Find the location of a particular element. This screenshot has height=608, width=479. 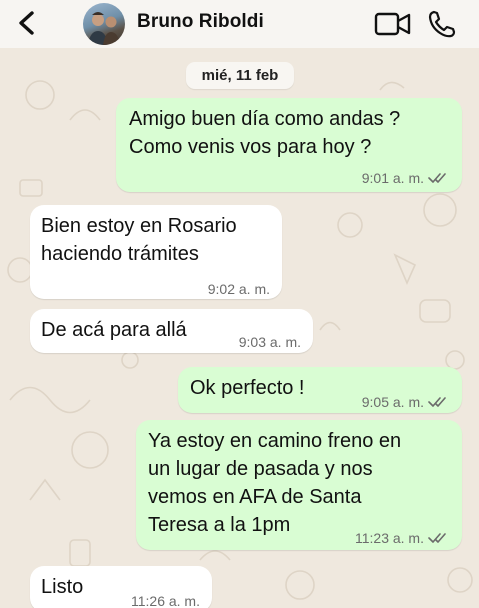

message-meta: 11:23 a. m. is located at coordinates (402, 538).